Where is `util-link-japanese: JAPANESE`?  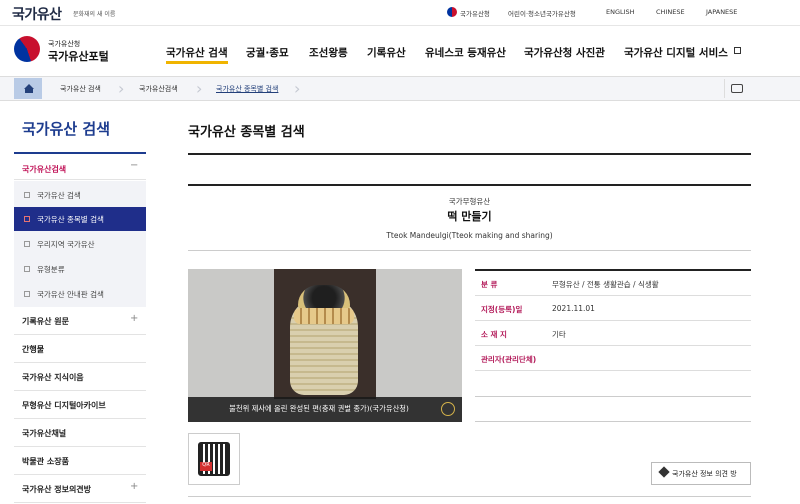
util-link-japanese: JAPANESE is located at coordinates (721, 12).